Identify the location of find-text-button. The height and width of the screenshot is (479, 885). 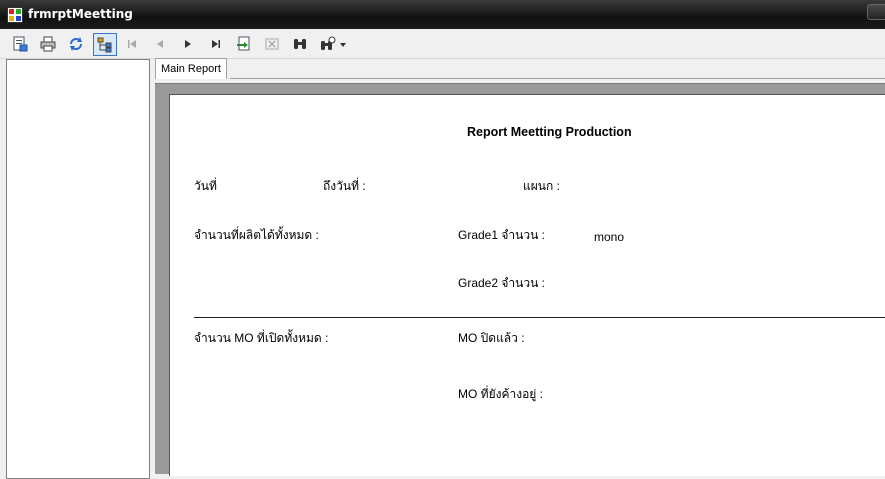
(300, 44).